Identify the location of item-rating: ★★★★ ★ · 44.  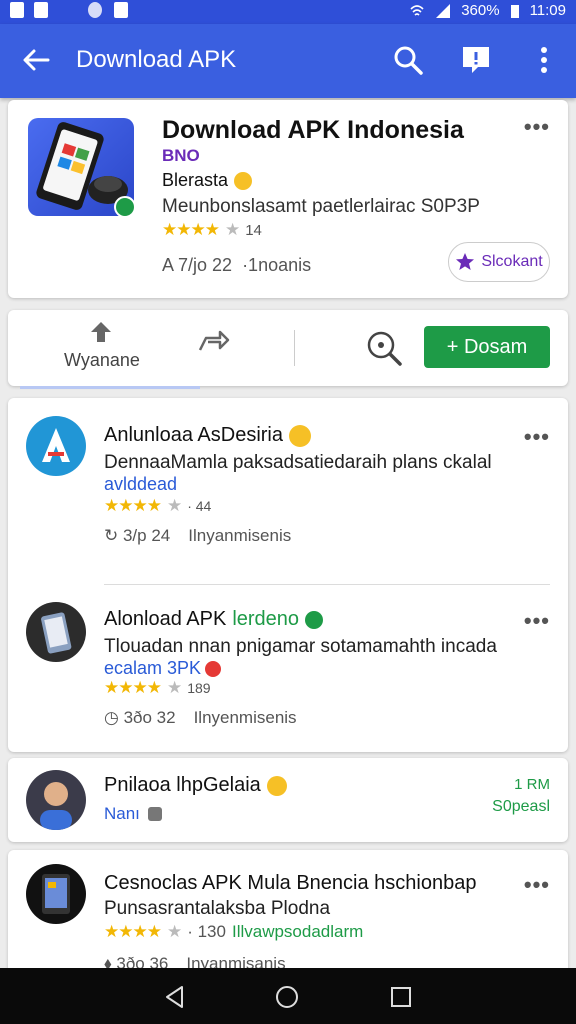
(157, 506).